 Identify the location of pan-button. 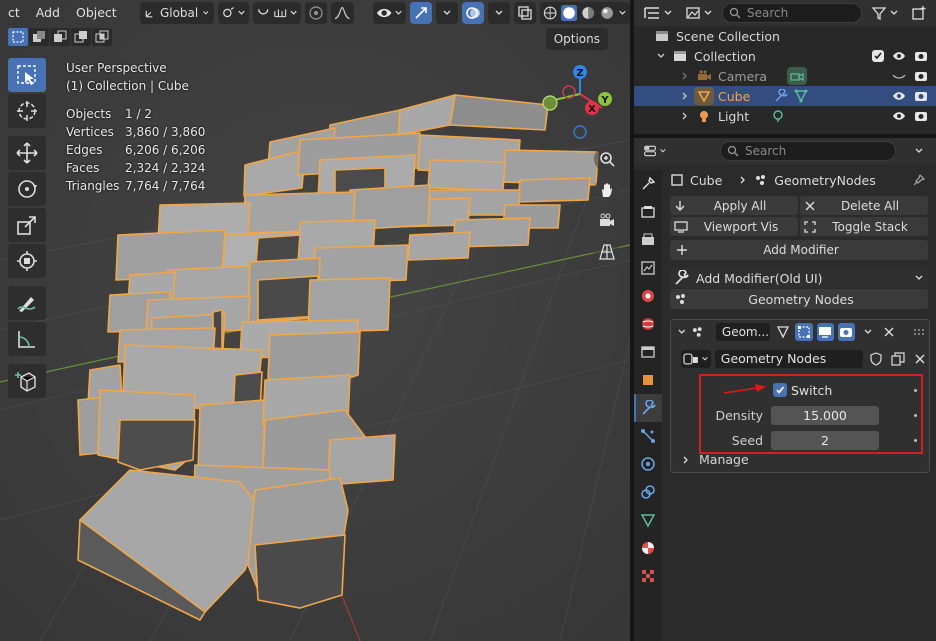
(607, 190).